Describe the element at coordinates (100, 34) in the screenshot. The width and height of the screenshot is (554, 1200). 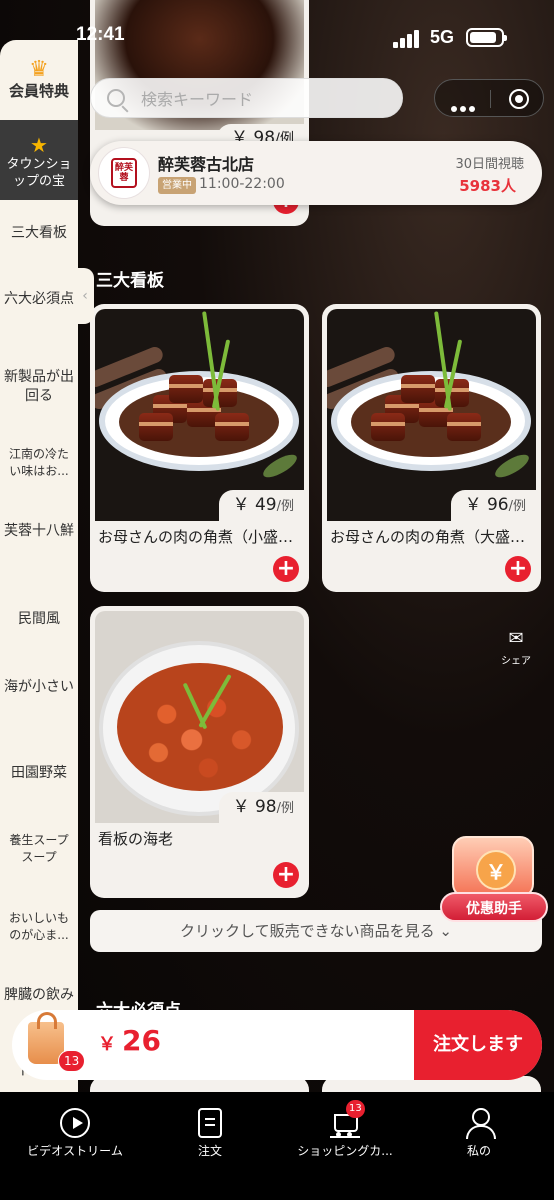
I see `status-time: 12:41` at that location.